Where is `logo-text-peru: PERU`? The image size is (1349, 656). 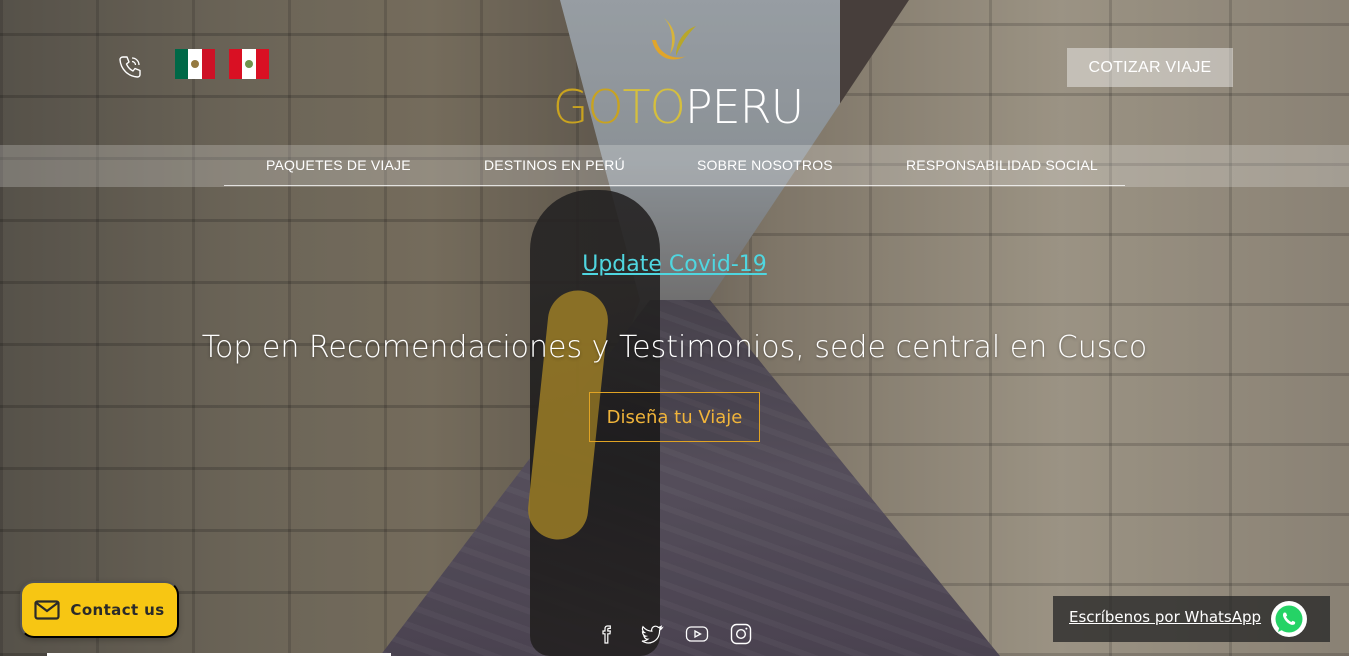
logo-text-peru: PERU is located at coordinates (744, 107).